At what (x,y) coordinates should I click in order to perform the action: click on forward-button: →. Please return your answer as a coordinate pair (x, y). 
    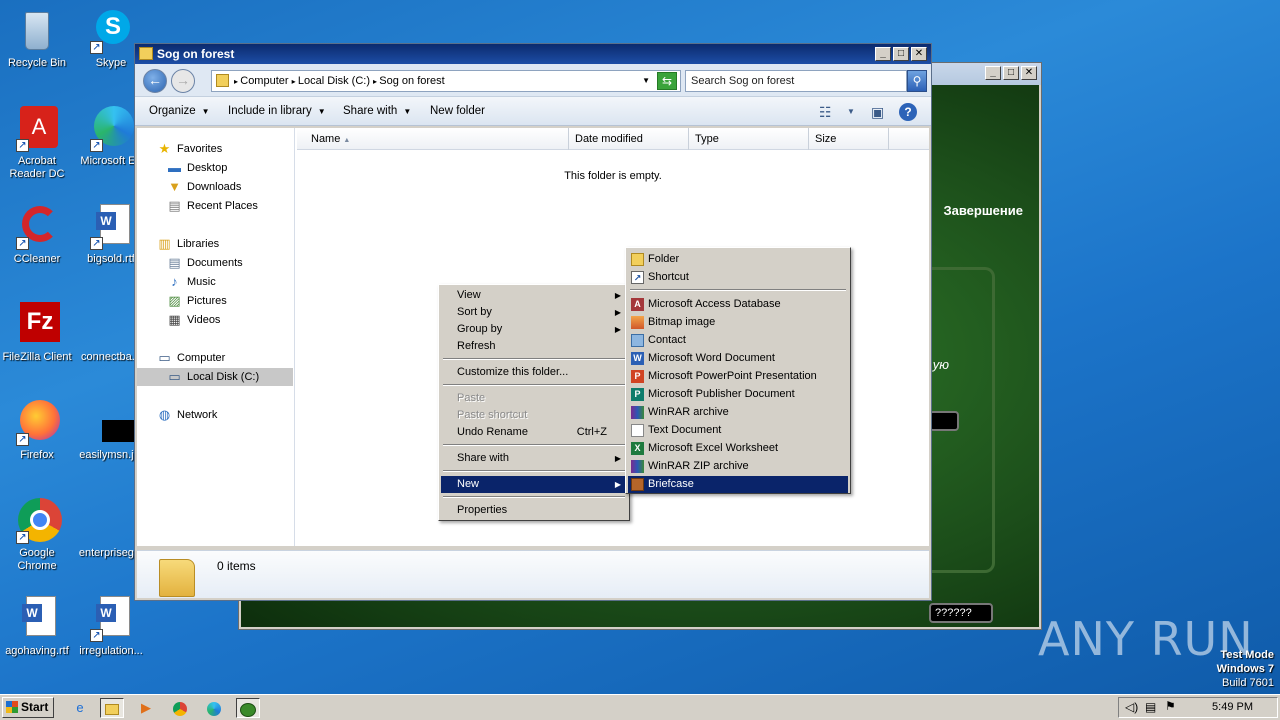
    Looking at the image, I should click on (183, 81).